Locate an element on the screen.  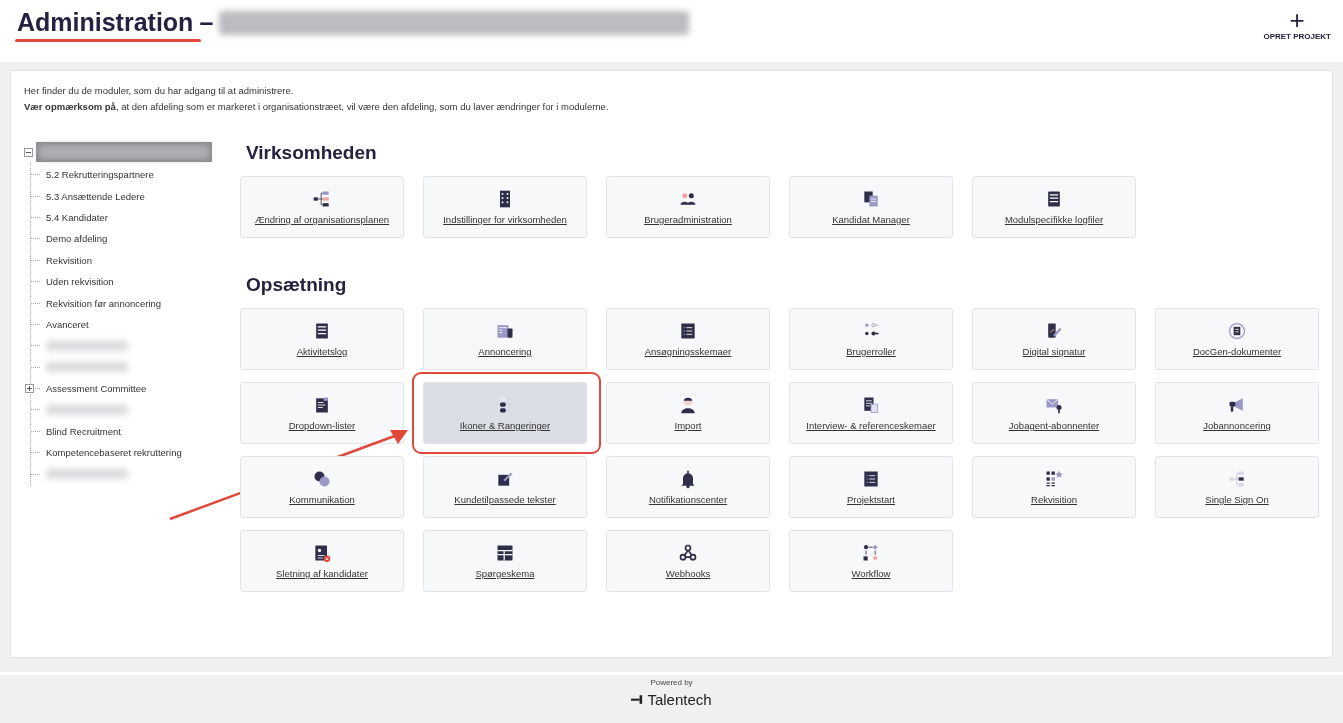
title-dash: – is located at coordinates (206, 22).